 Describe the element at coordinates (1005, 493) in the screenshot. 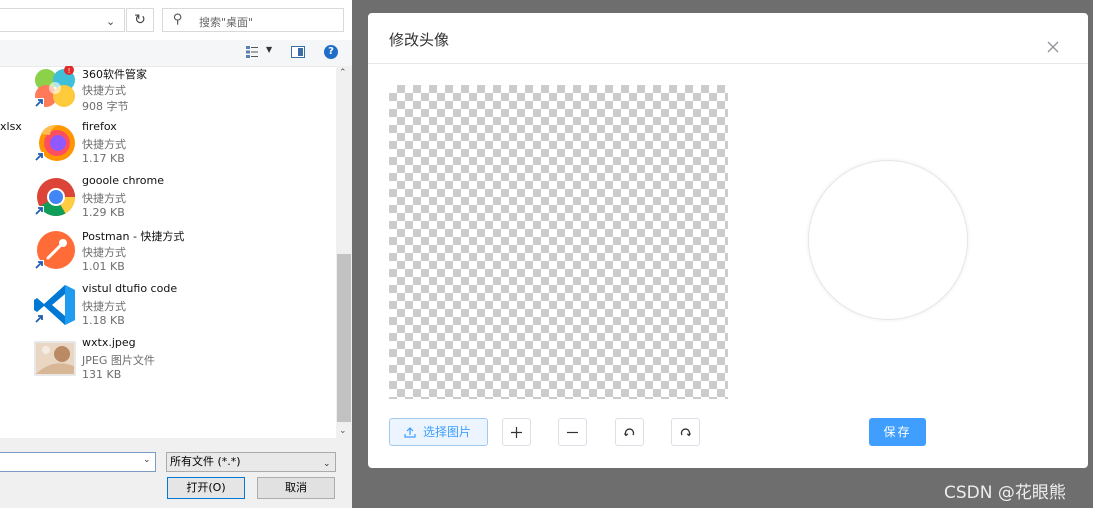

I see `watermark: CSDN @花眼熊` at that location.